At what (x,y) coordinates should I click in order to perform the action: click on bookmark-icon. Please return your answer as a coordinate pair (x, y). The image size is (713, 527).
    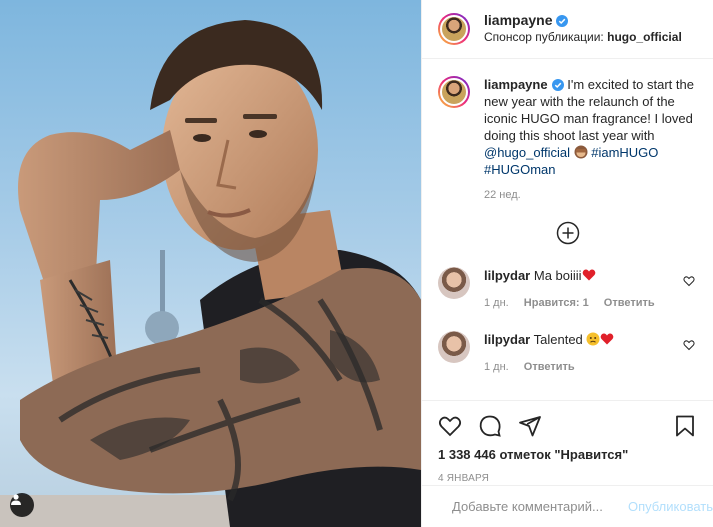
    Looking at the image, I should click on (685, 426).